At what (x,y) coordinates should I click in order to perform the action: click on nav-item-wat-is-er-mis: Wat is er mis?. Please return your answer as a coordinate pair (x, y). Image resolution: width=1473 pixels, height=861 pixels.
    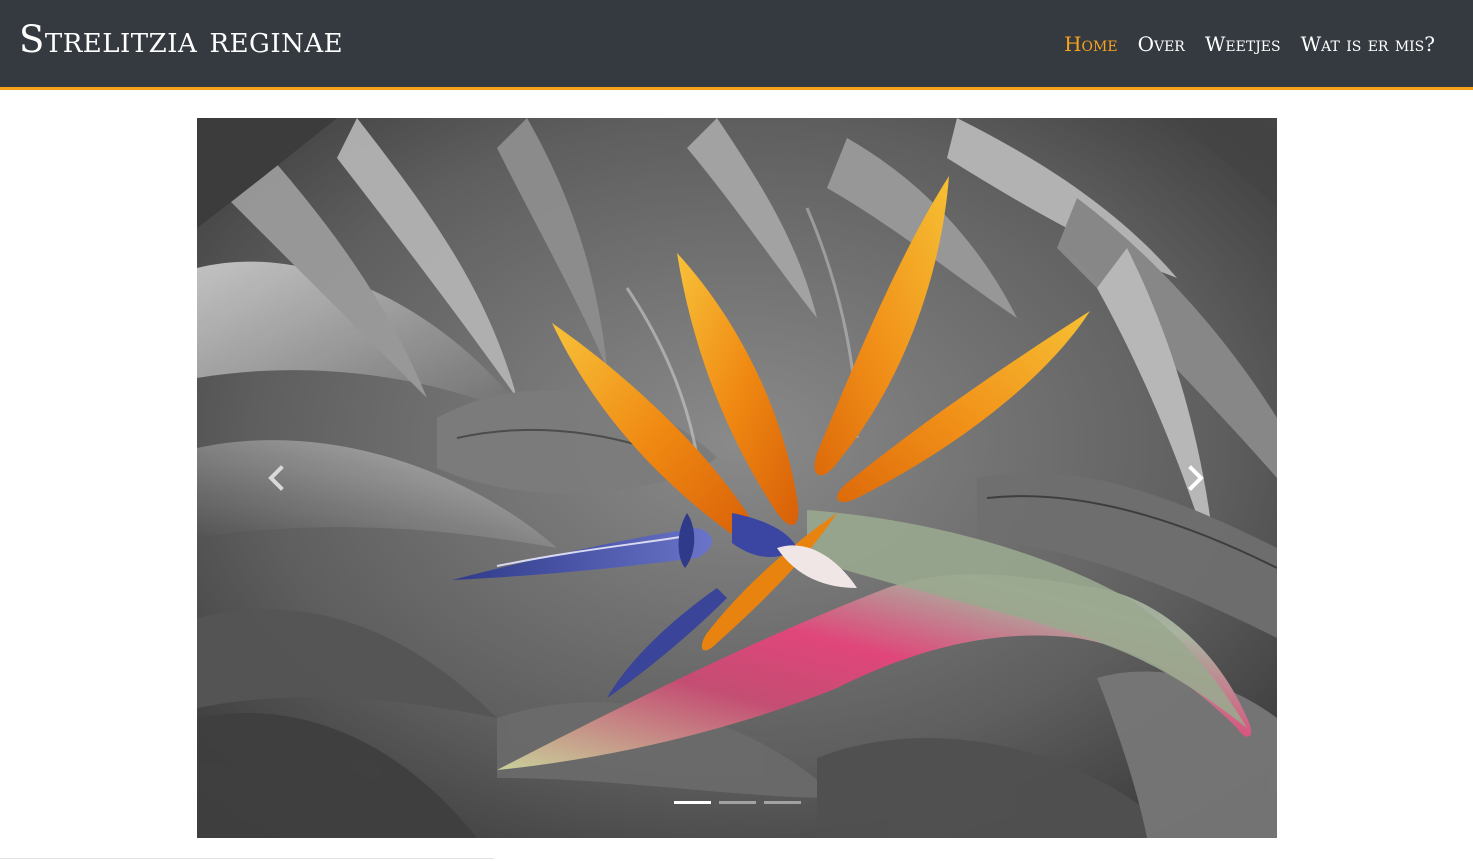
    Looking at the image, I should click on (1368, 44).